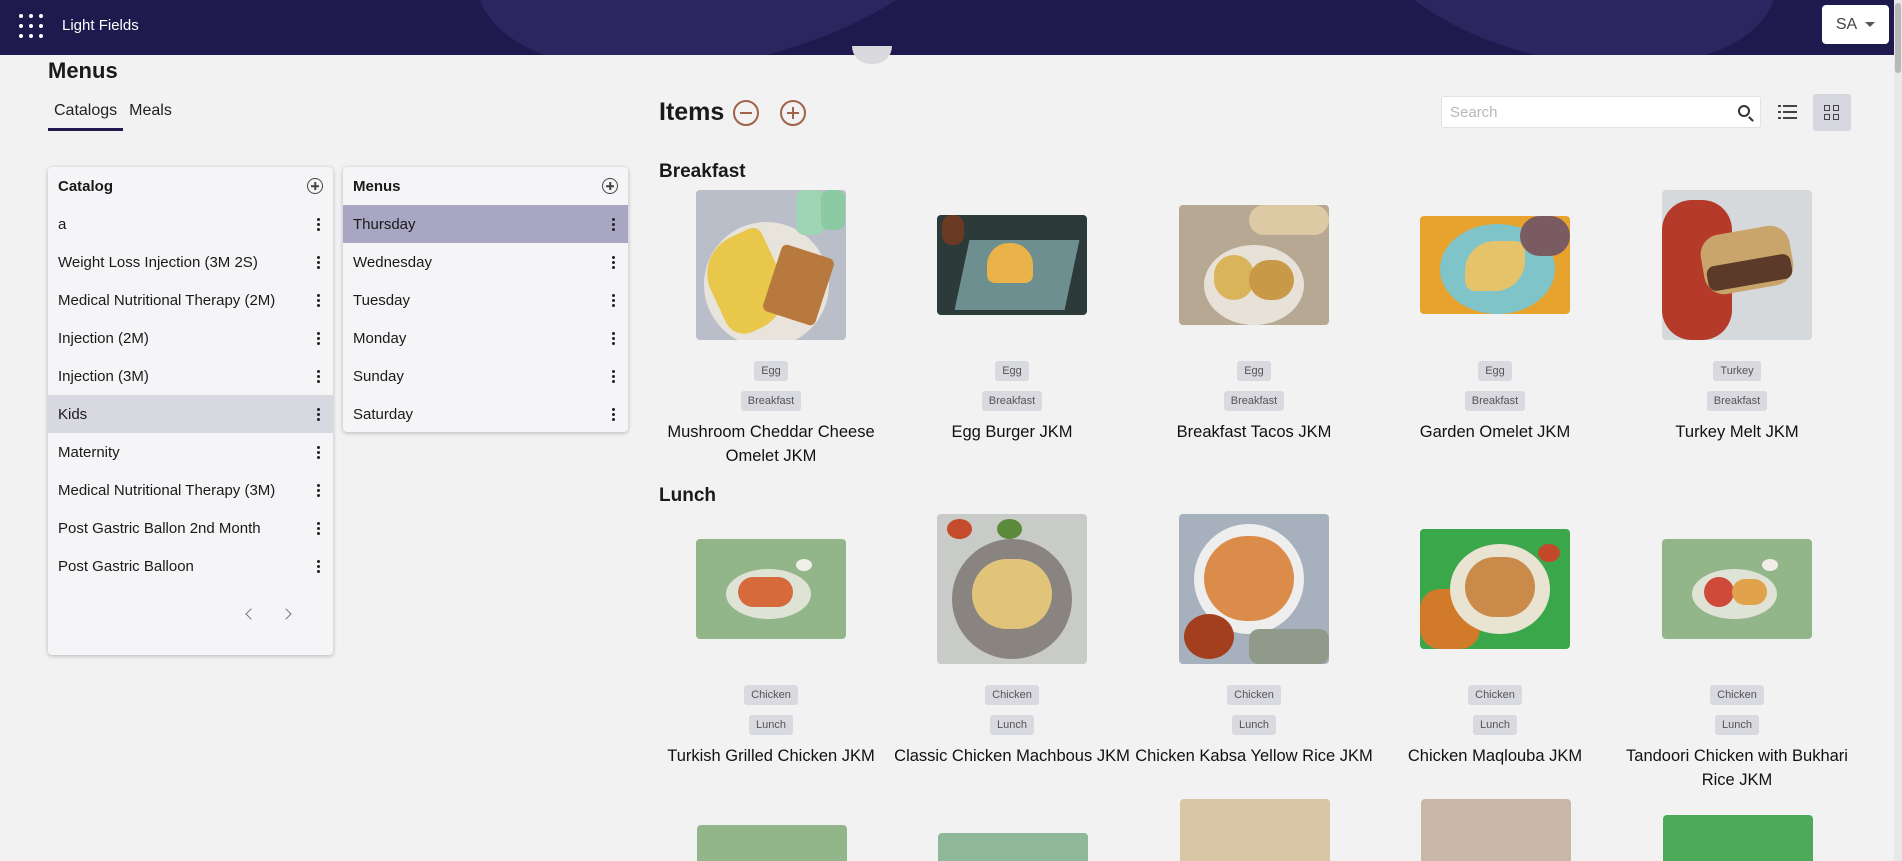 The image size is (1902, 861). I want to click on menu-item: Wednesday, so click(485, 262).